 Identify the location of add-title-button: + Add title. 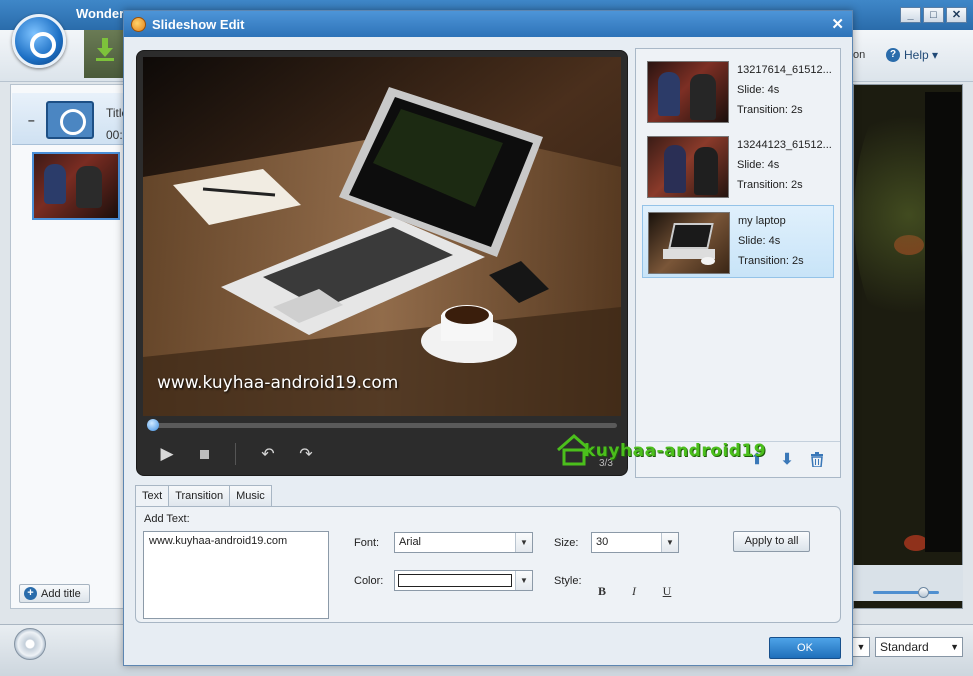
(54, 593).